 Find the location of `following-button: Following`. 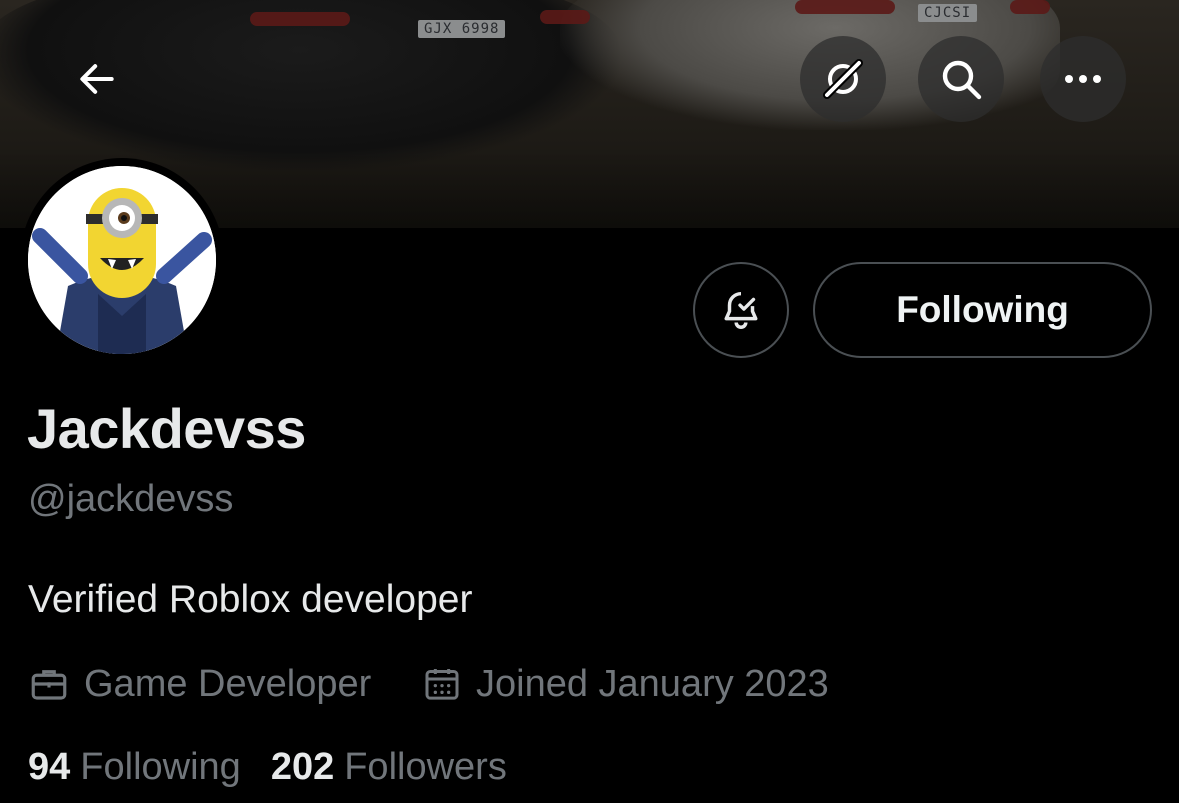

following-button: Following is located at coordinates (982, 310).